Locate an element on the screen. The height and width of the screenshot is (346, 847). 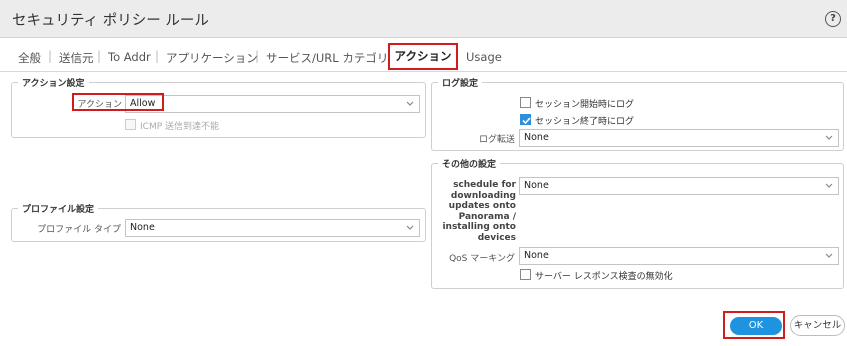
log-session-start-label: セッション開始時にログ is located at coordinates (585, 105).